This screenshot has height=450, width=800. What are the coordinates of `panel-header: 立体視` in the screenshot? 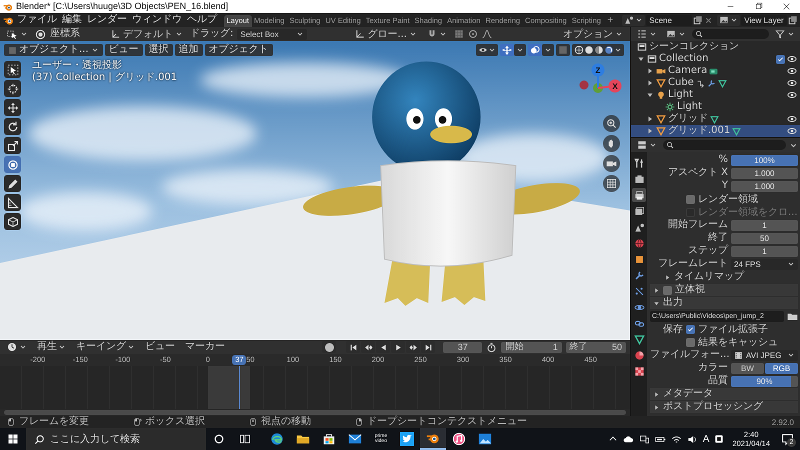 It's located at (724, 290).